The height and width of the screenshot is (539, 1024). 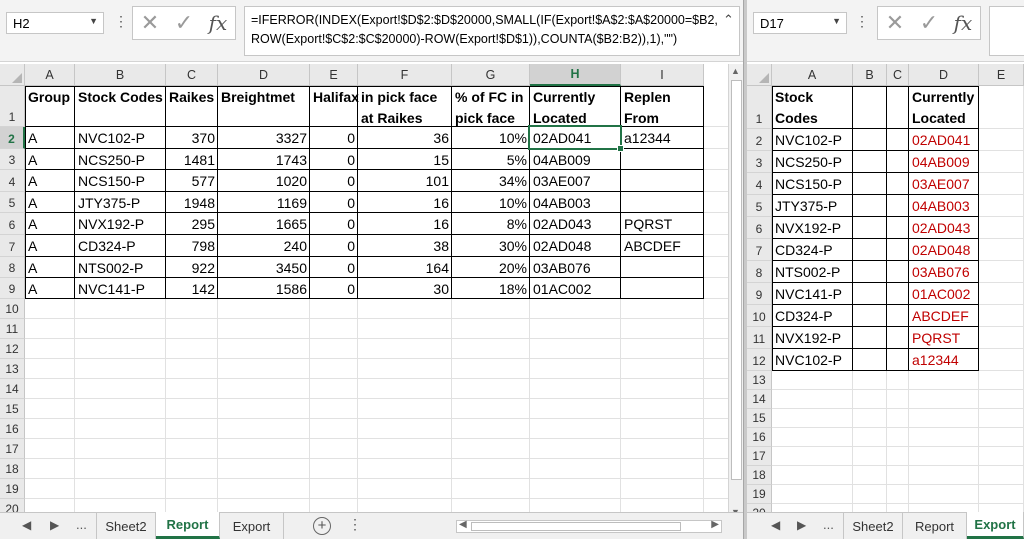 What do you see at coordinates (575, 289) in the screenshot?
I see `cell-currently-located: 01AC002` at bounding box center [575, 289].